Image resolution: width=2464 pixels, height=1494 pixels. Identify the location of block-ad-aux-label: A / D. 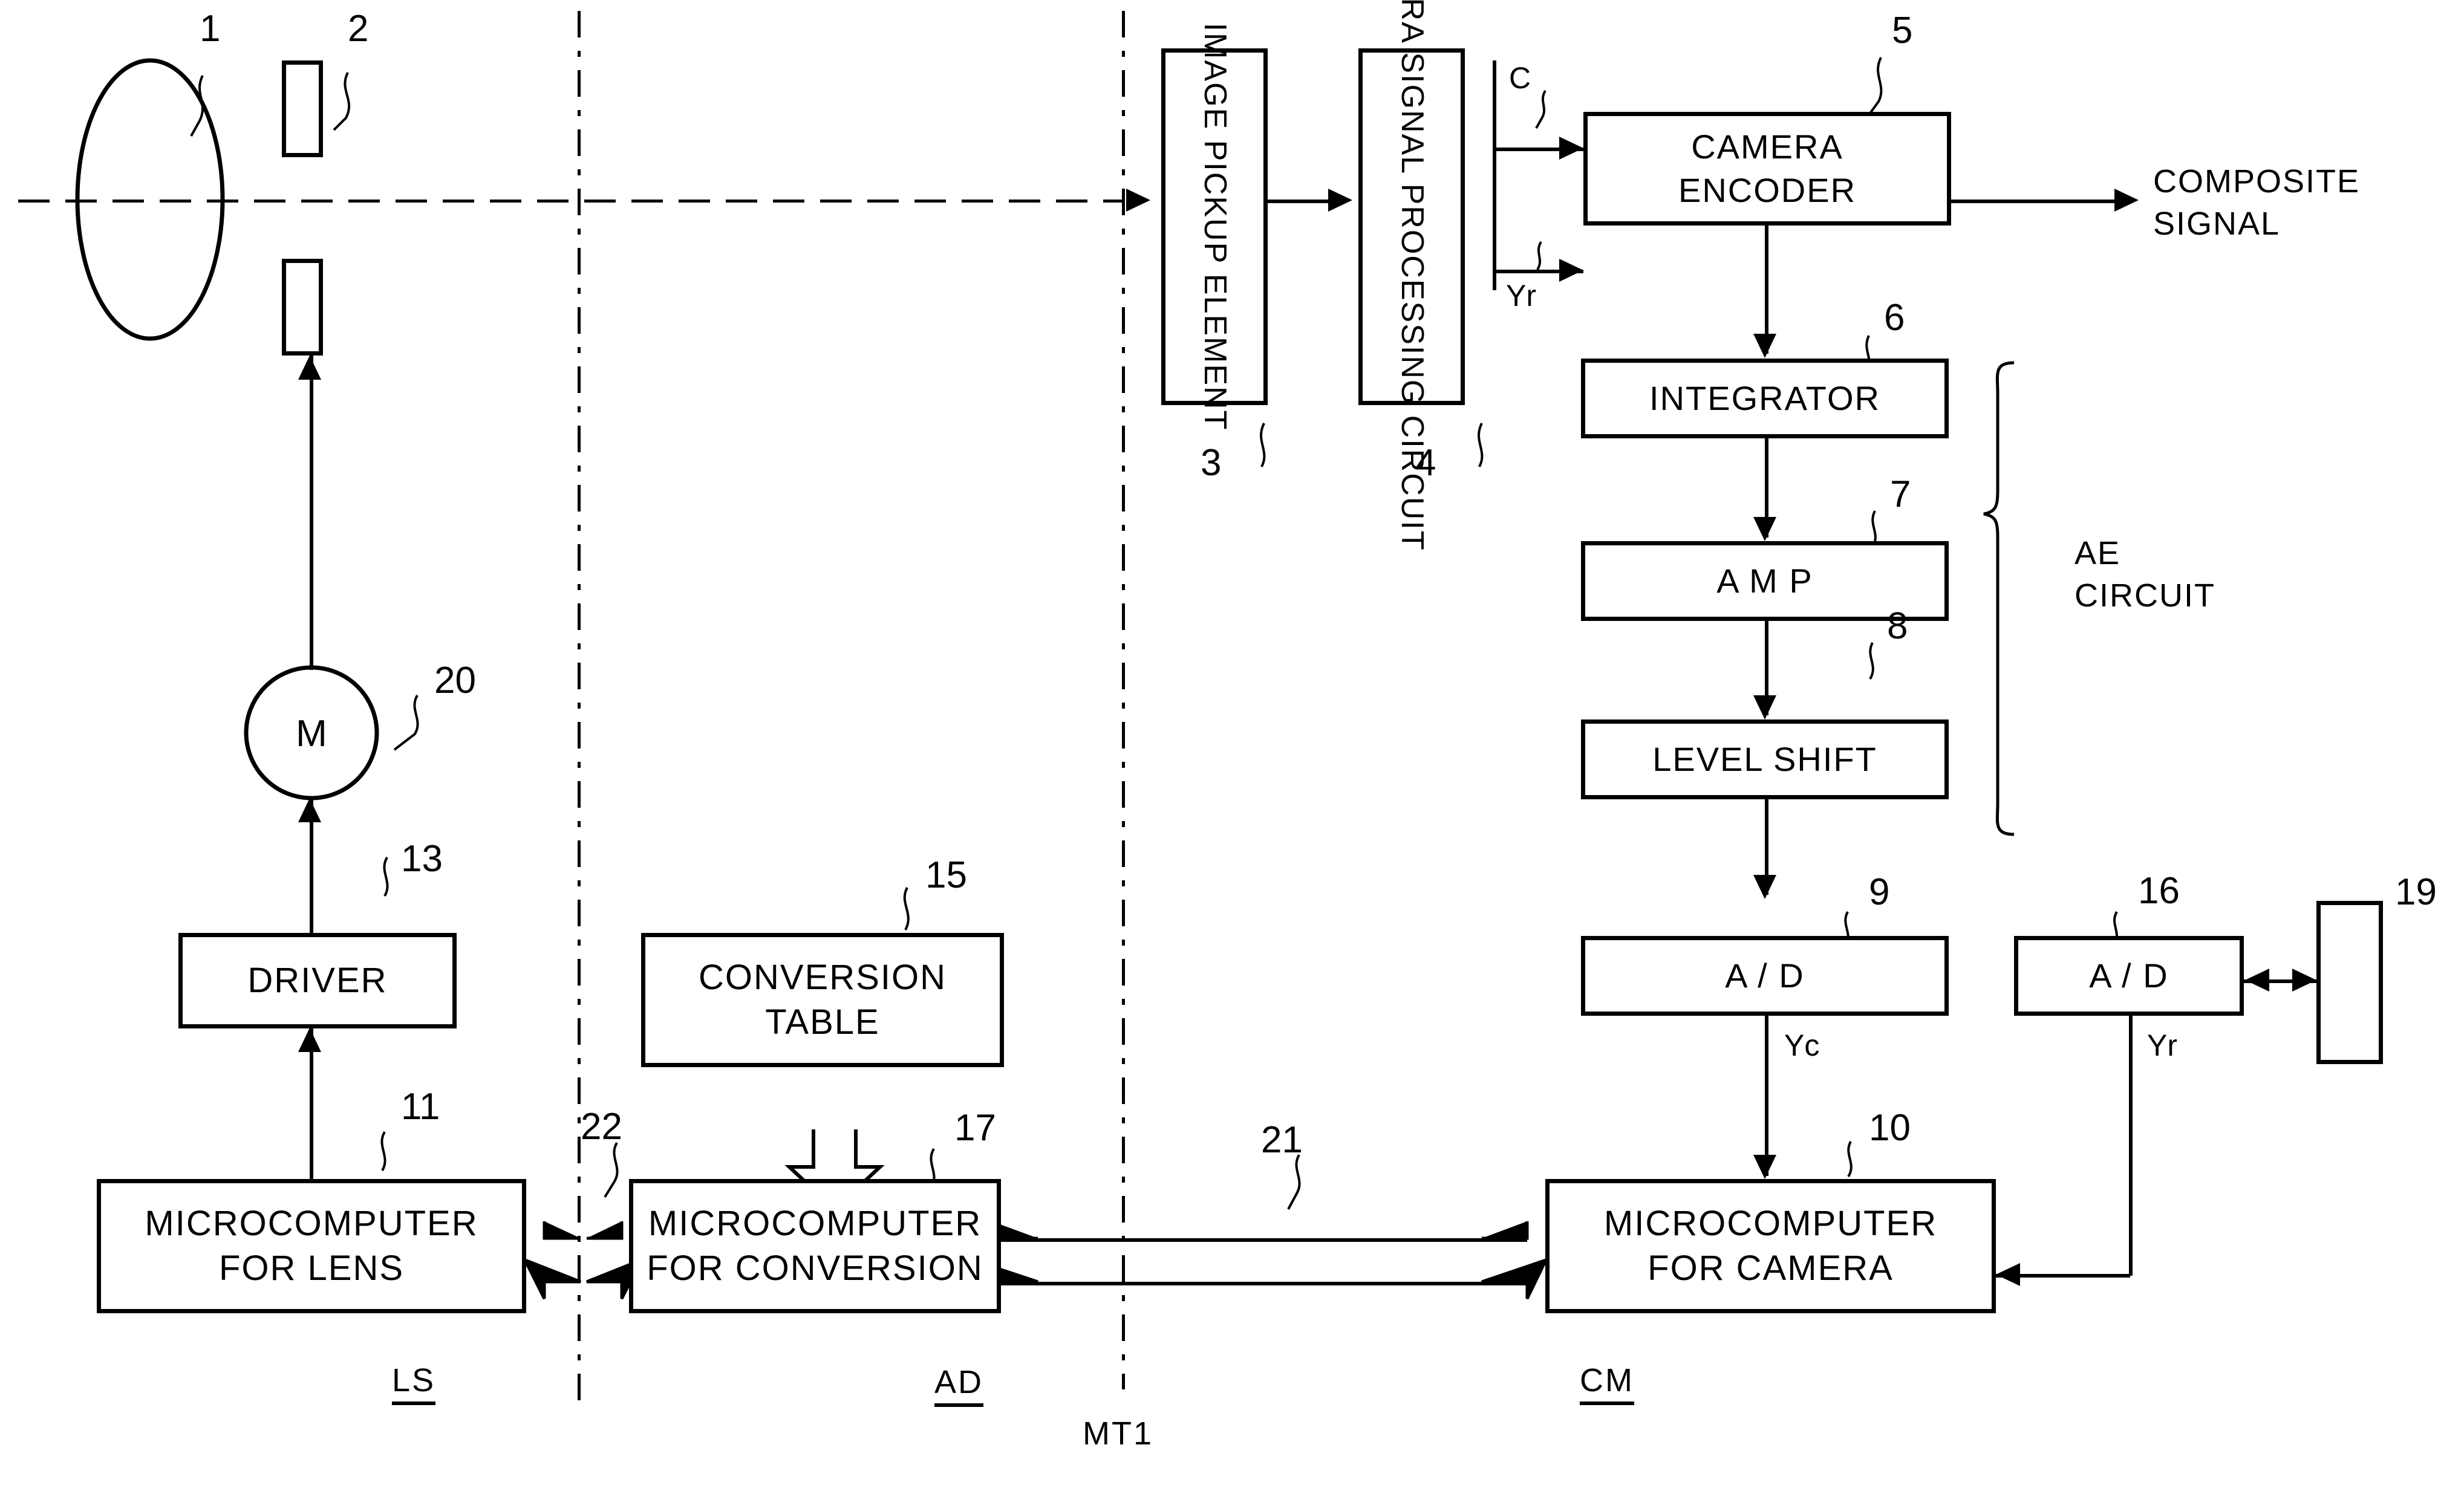
(2129, 975).